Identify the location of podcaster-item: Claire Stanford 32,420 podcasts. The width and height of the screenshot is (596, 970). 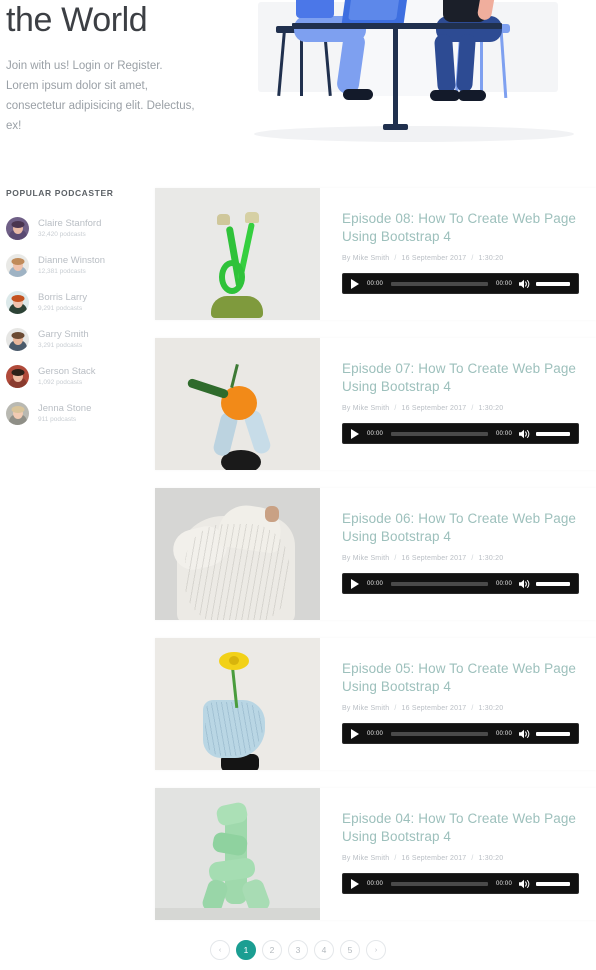
(75, 228).